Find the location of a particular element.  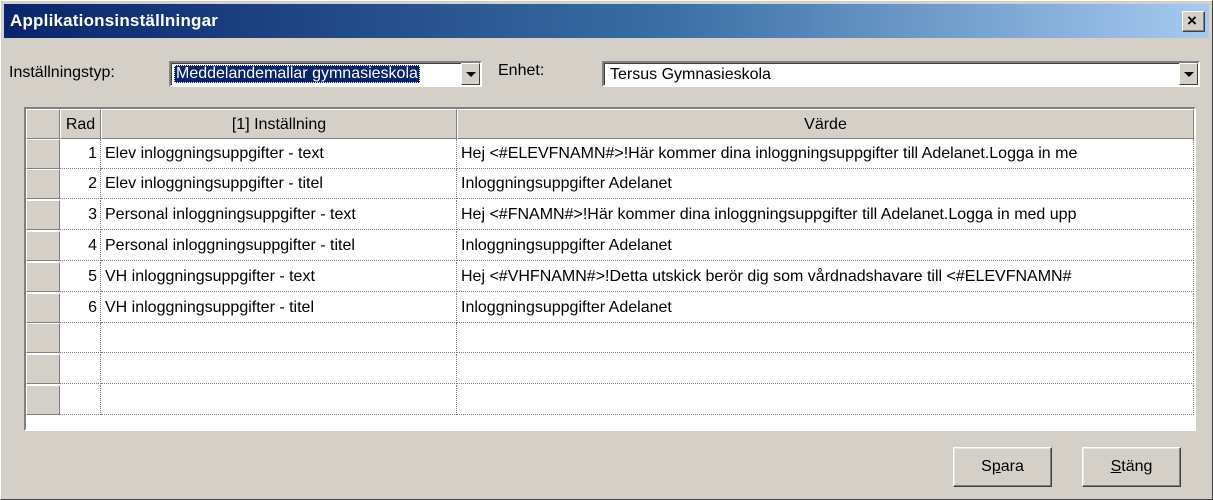

cell-setting: VH inloggningsuppgifter - titel is located at coordinates (279, 308).